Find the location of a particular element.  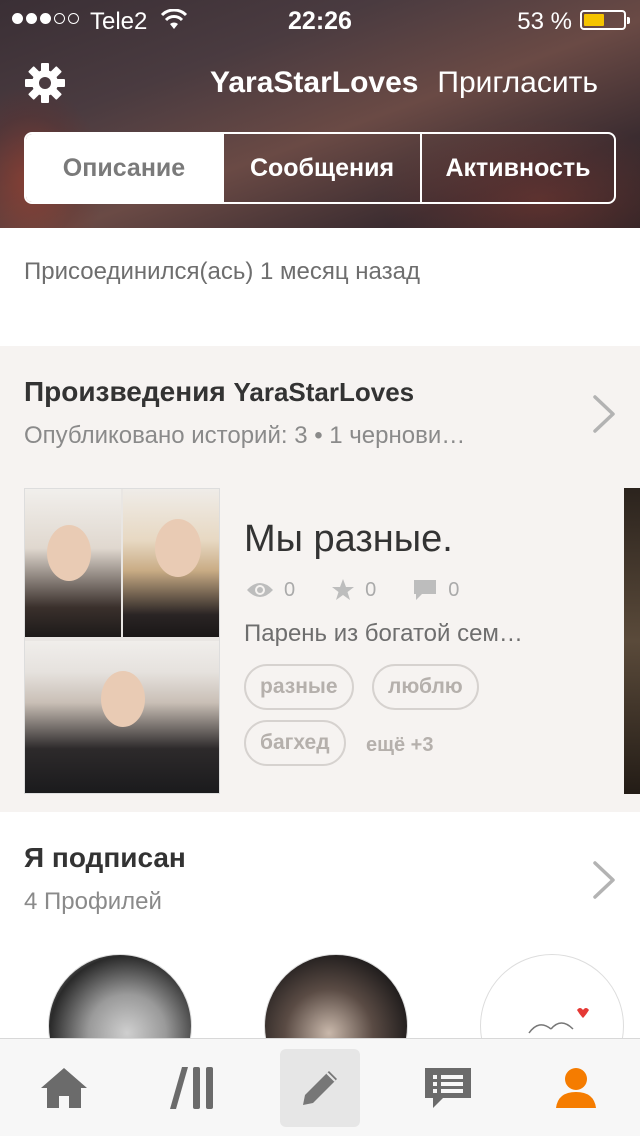

home-icon is located at coordinates (64, 1088).